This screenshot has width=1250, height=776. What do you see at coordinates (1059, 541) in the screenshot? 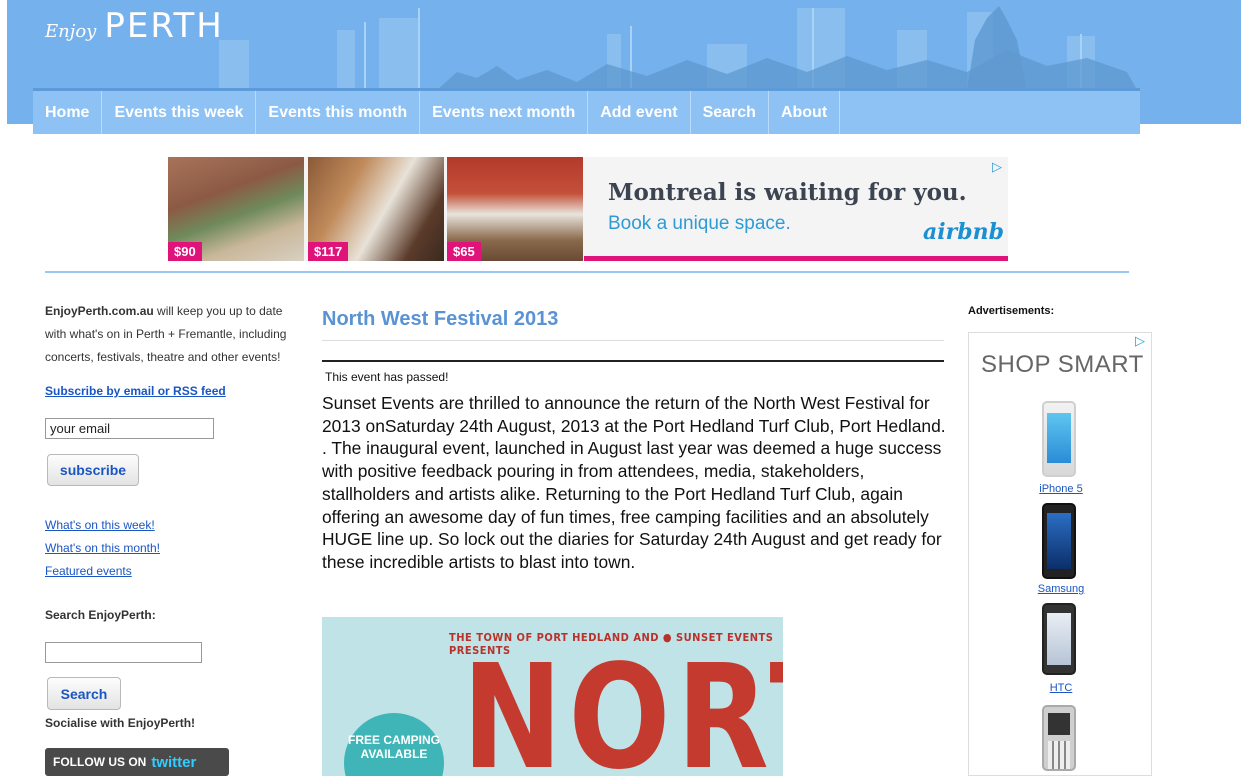
I see `samsung-image` at bounding box center [1059, 541].